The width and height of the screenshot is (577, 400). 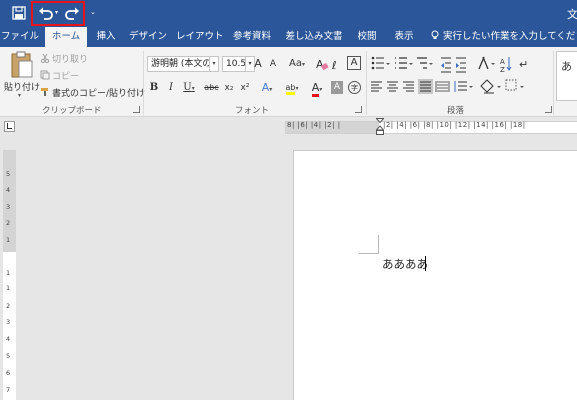 What do you see at coordinates (56, 12) in the screenshot?
I see `undo-dropdown-icon: ▾` at bounding box center [56, 12].